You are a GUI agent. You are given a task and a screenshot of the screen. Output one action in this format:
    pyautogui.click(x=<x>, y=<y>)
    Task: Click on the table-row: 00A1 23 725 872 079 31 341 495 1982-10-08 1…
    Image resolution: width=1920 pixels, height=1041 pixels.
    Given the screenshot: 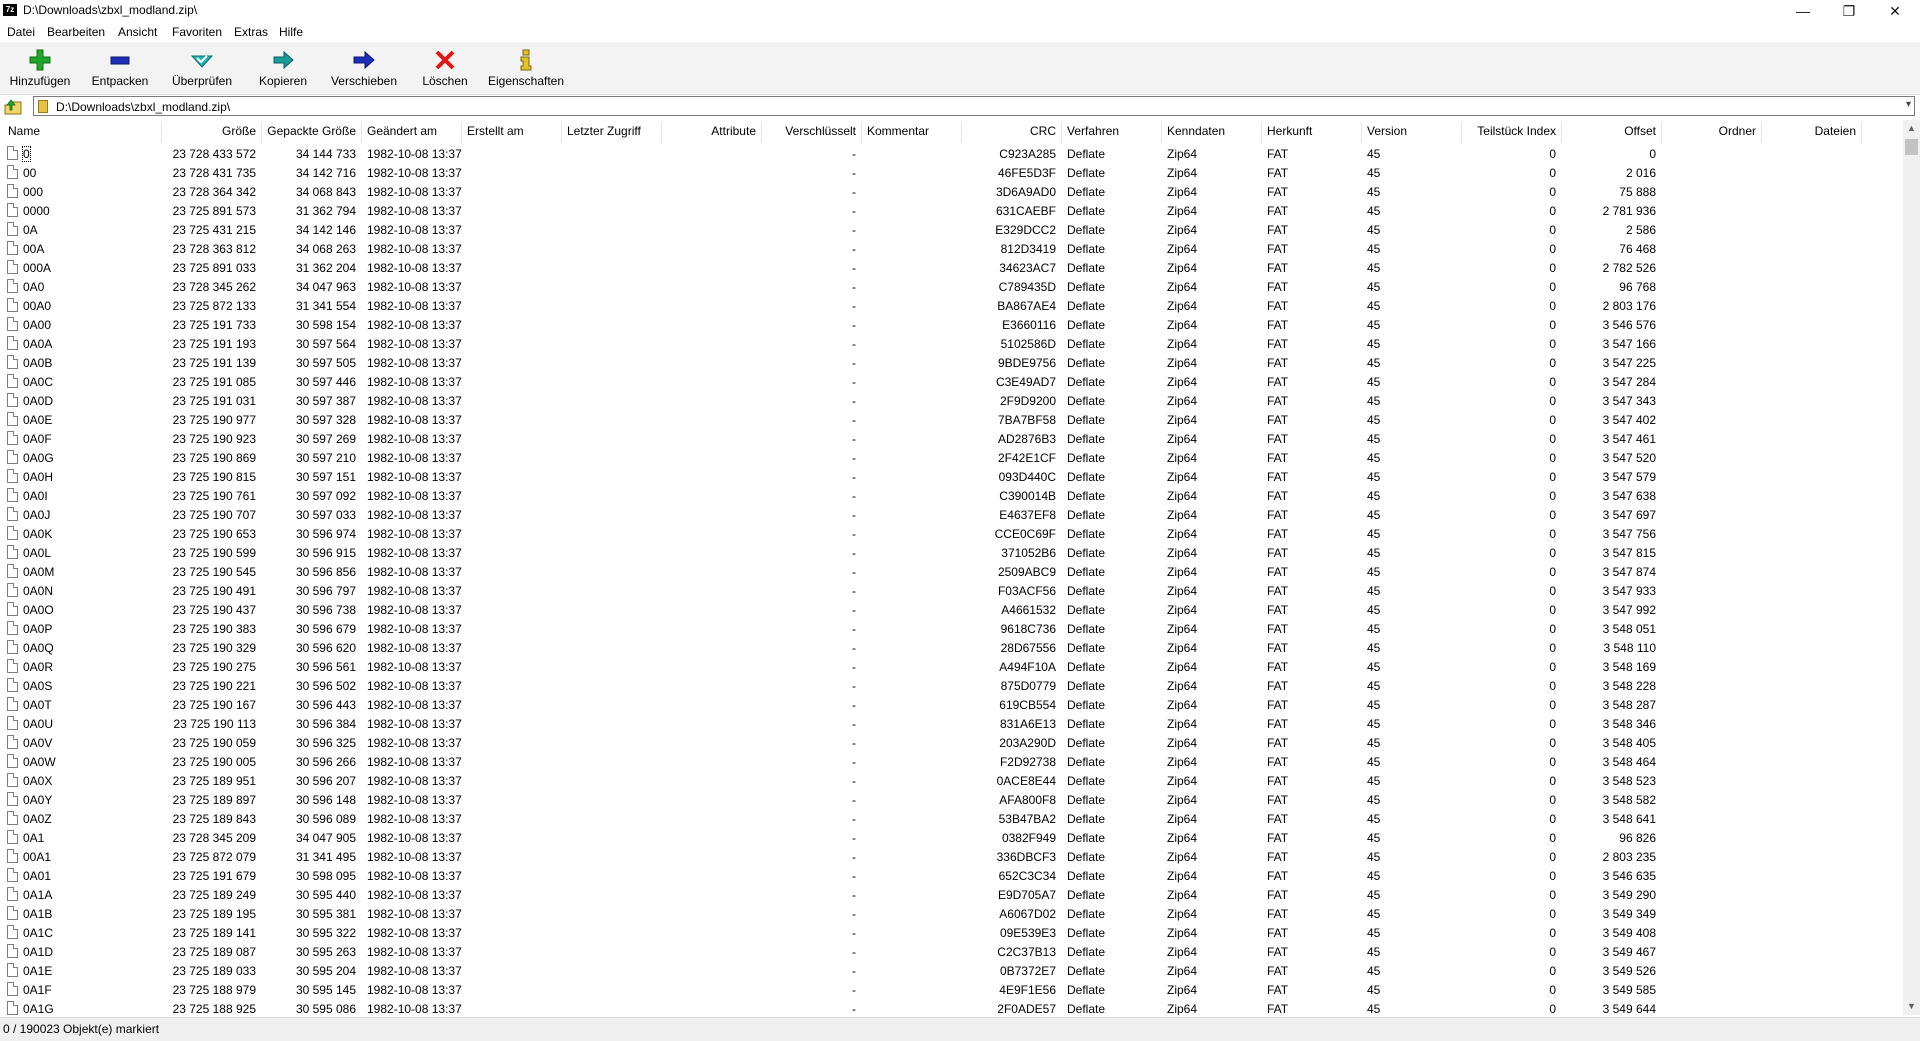 What is the action you would take?
    pyautogui.click(x=952, y=857)
    